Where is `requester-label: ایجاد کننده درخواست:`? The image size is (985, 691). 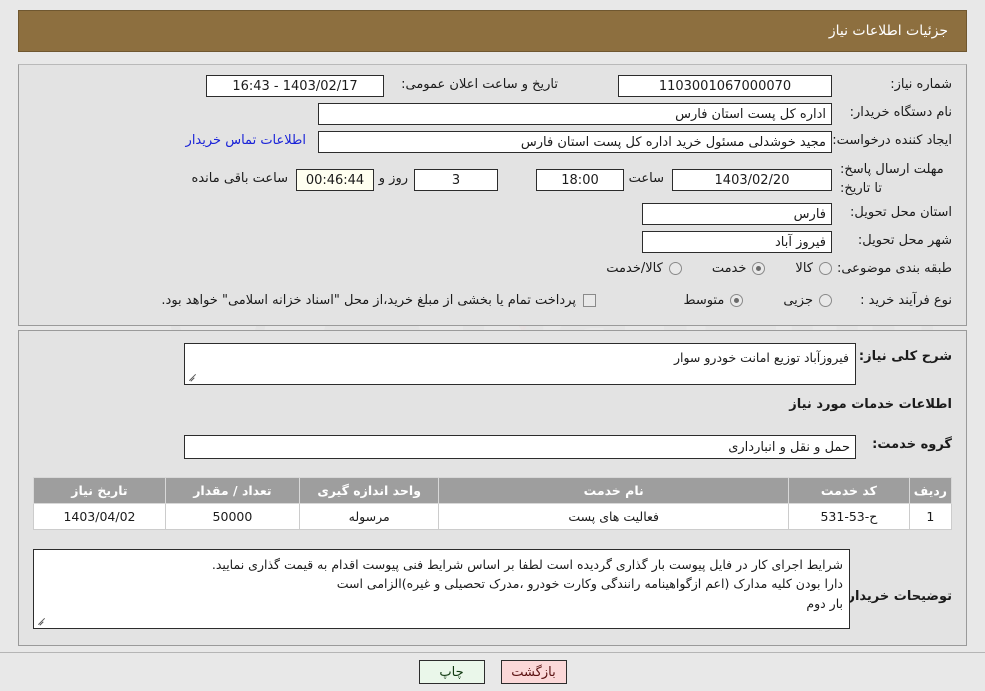 requester-label: ایجاد کننده درخواست: is located at coordinates (892, 140).